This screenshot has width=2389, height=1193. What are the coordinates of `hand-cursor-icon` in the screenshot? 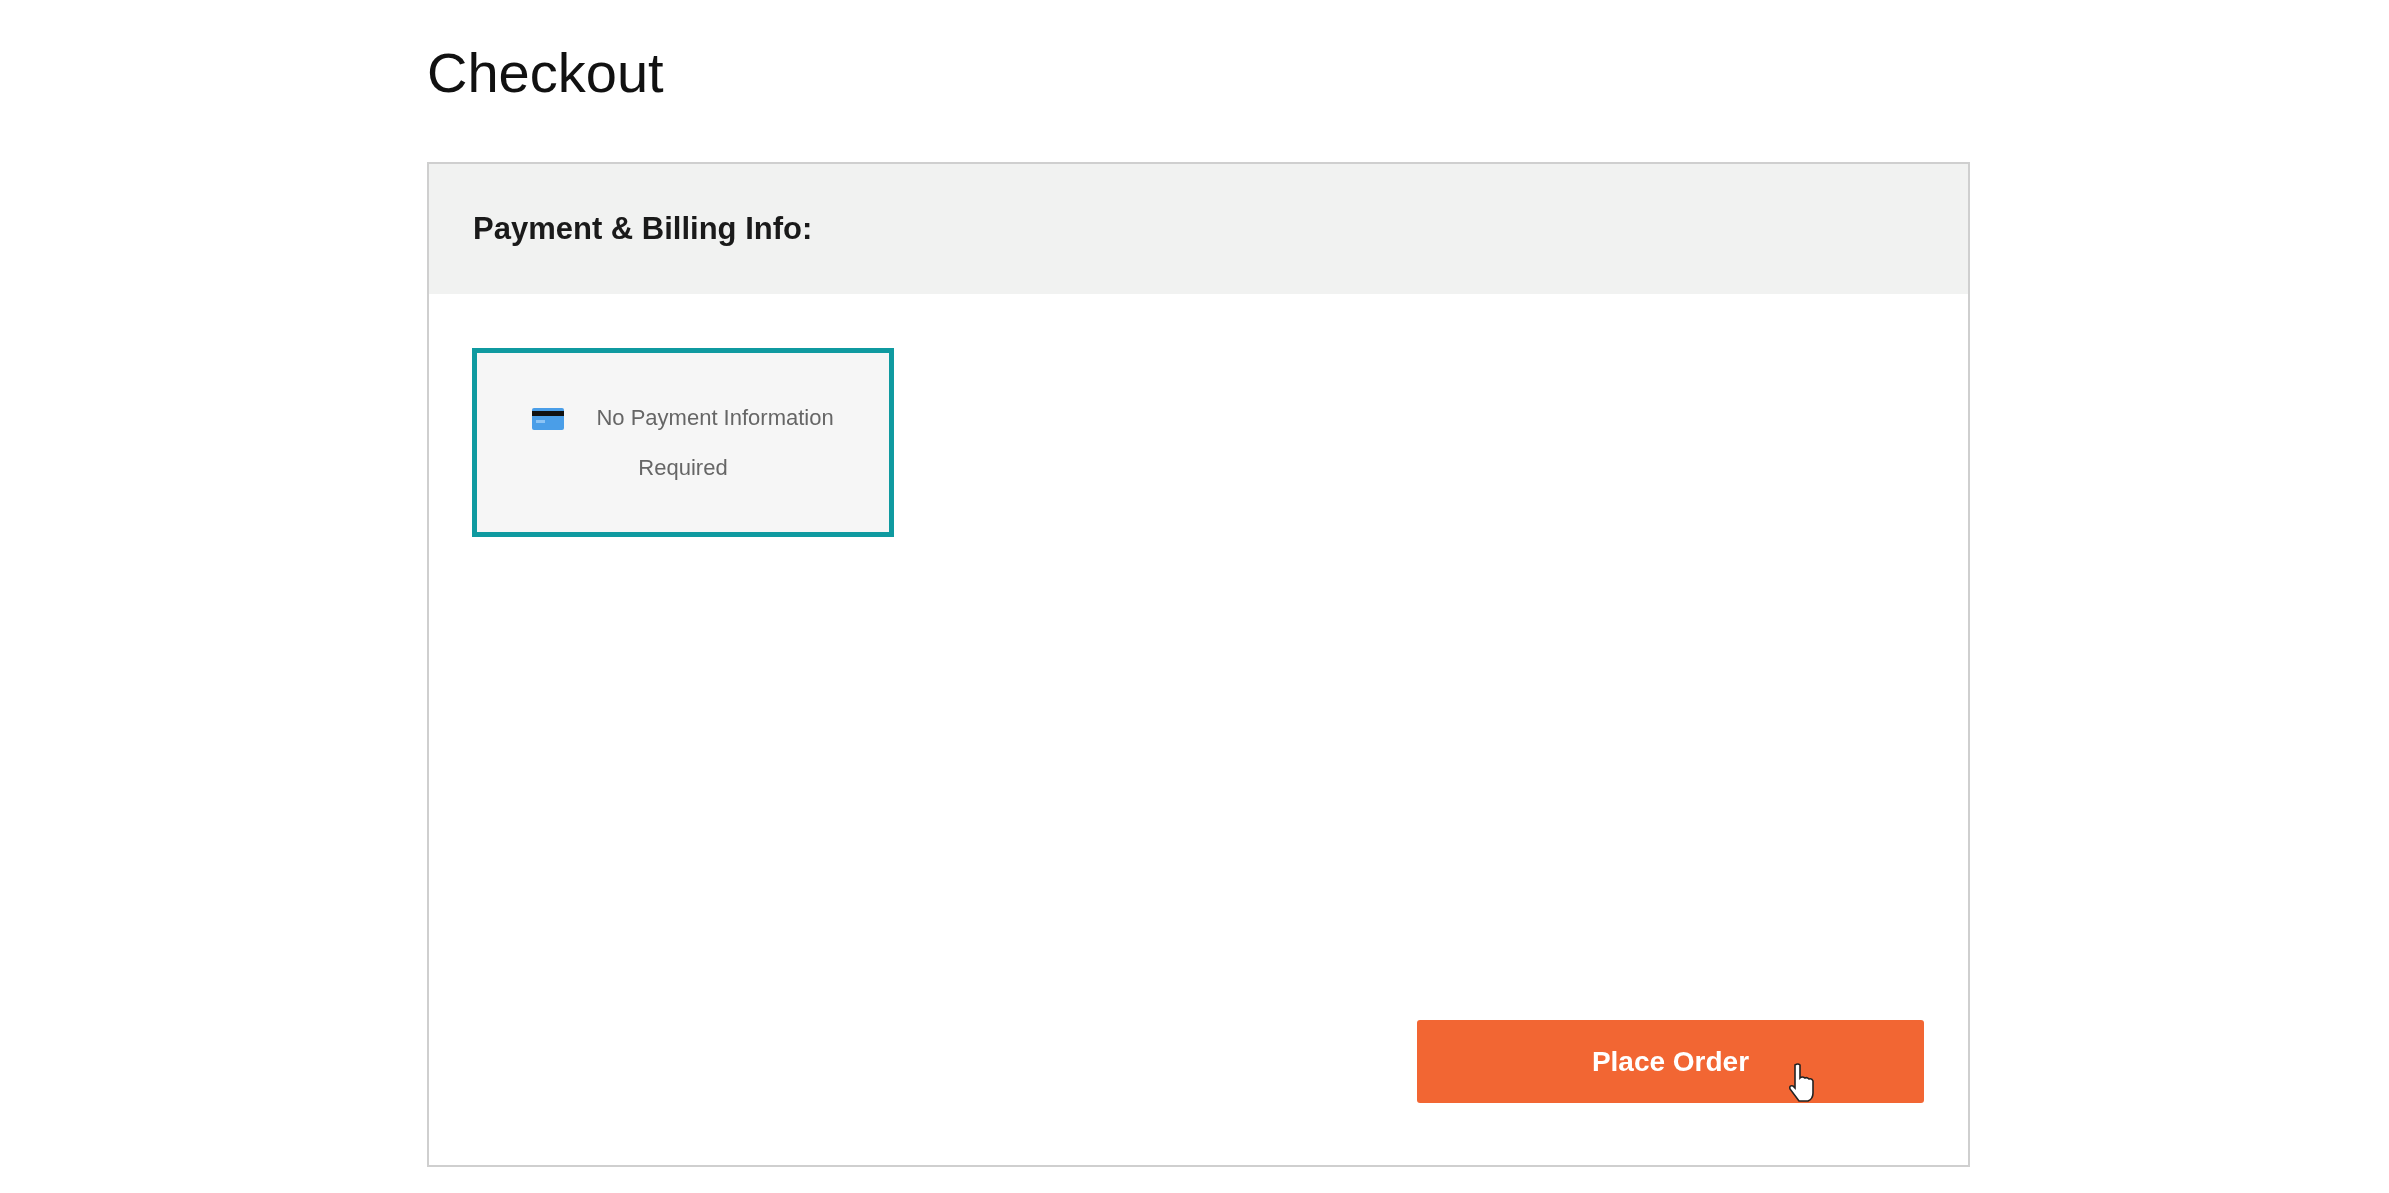 It's located at (1802, 1083).